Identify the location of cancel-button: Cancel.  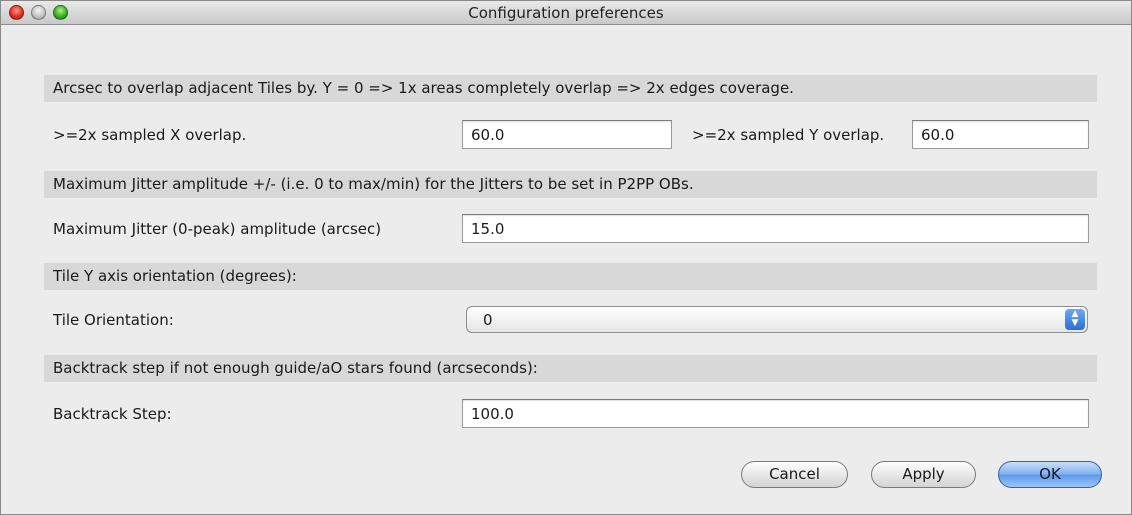
(794, 474).